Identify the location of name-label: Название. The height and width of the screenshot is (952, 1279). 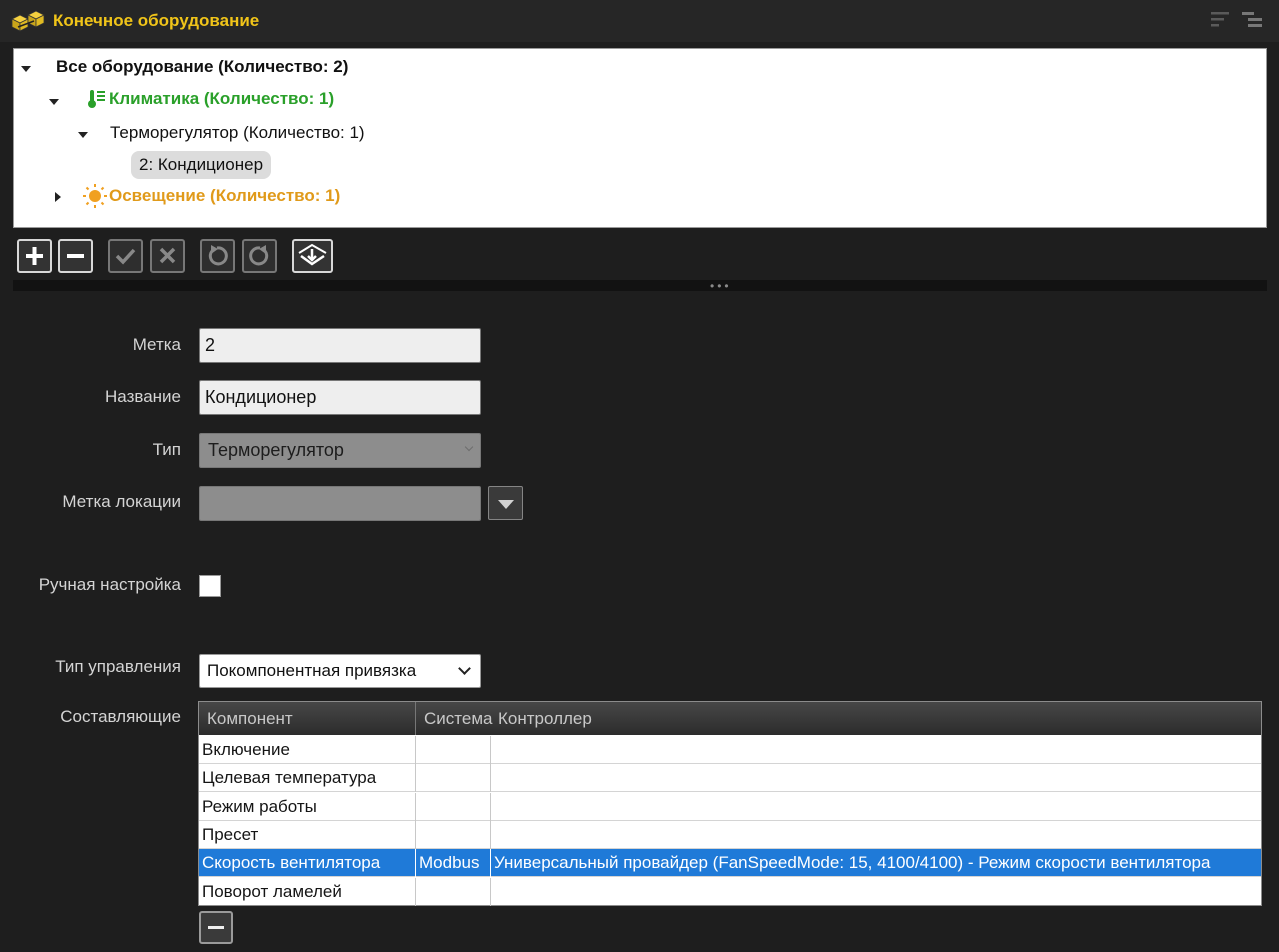
(143, 396).